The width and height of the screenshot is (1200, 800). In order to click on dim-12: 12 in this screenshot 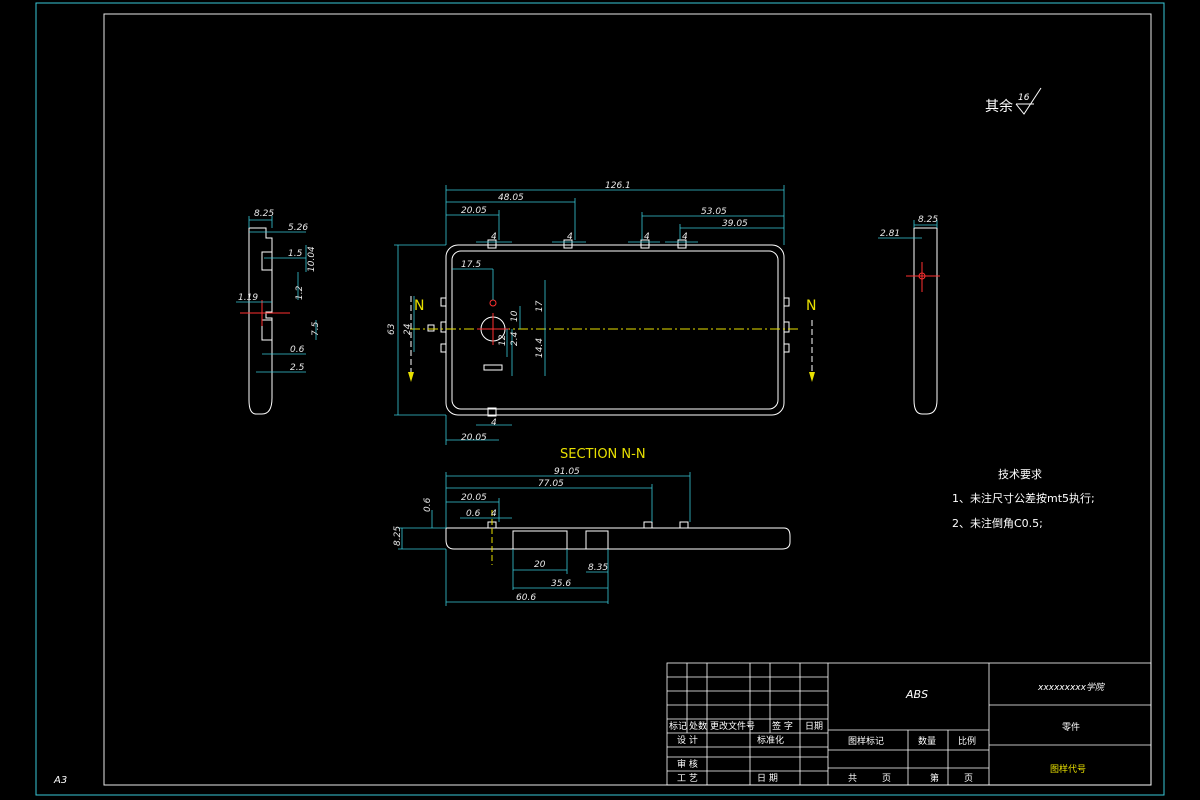, I will do `click(503, 340)`.